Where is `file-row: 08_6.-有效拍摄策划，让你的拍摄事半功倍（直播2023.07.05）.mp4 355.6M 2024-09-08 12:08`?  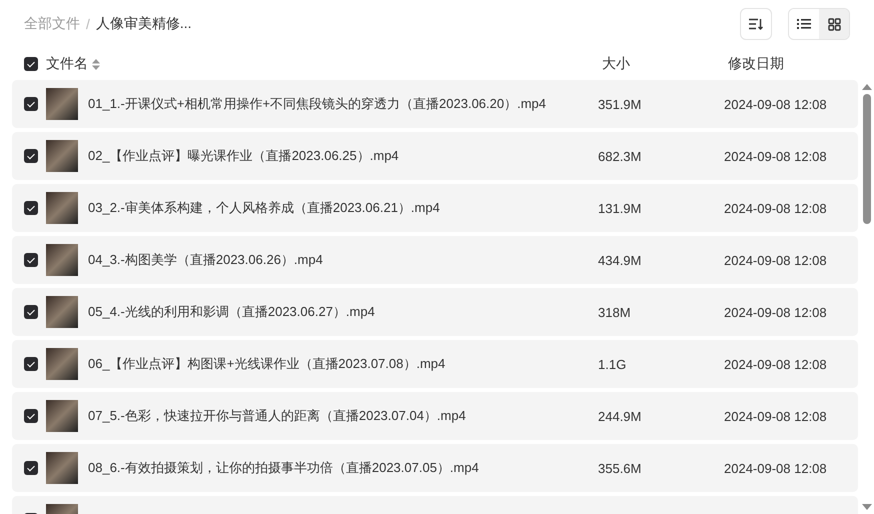
file-row: 08_6.-有效拍摄策划，让你的拍摄事半功倍（直播2023.07.05）.mp4 355.6M 2024-09-08 12:08 is located at coordinates (435, 468).